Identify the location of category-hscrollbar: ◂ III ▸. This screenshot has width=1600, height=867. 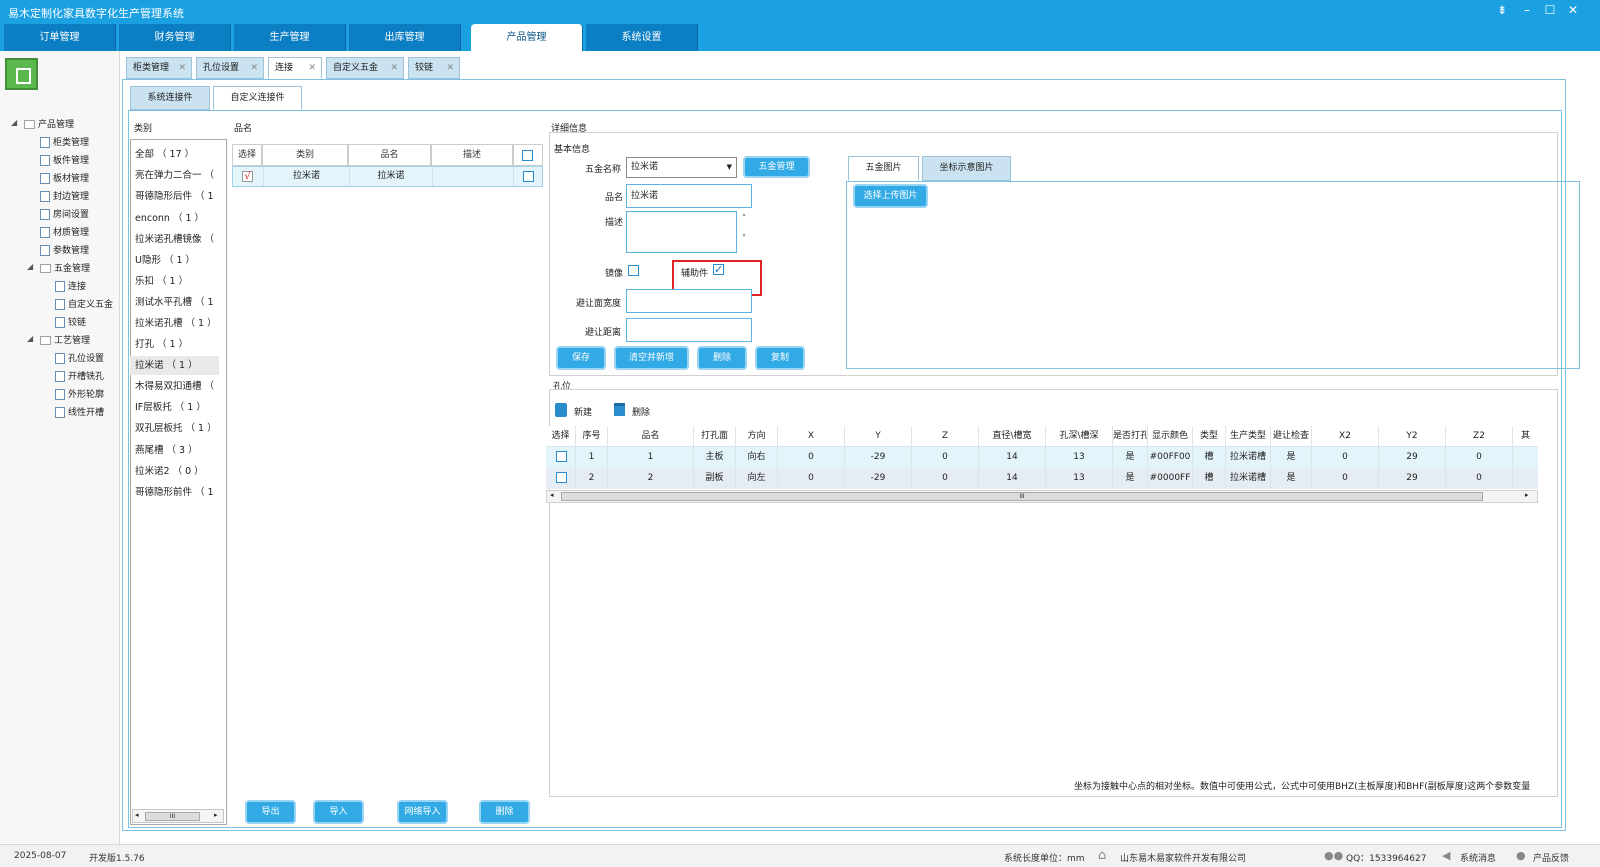
(178, 816).